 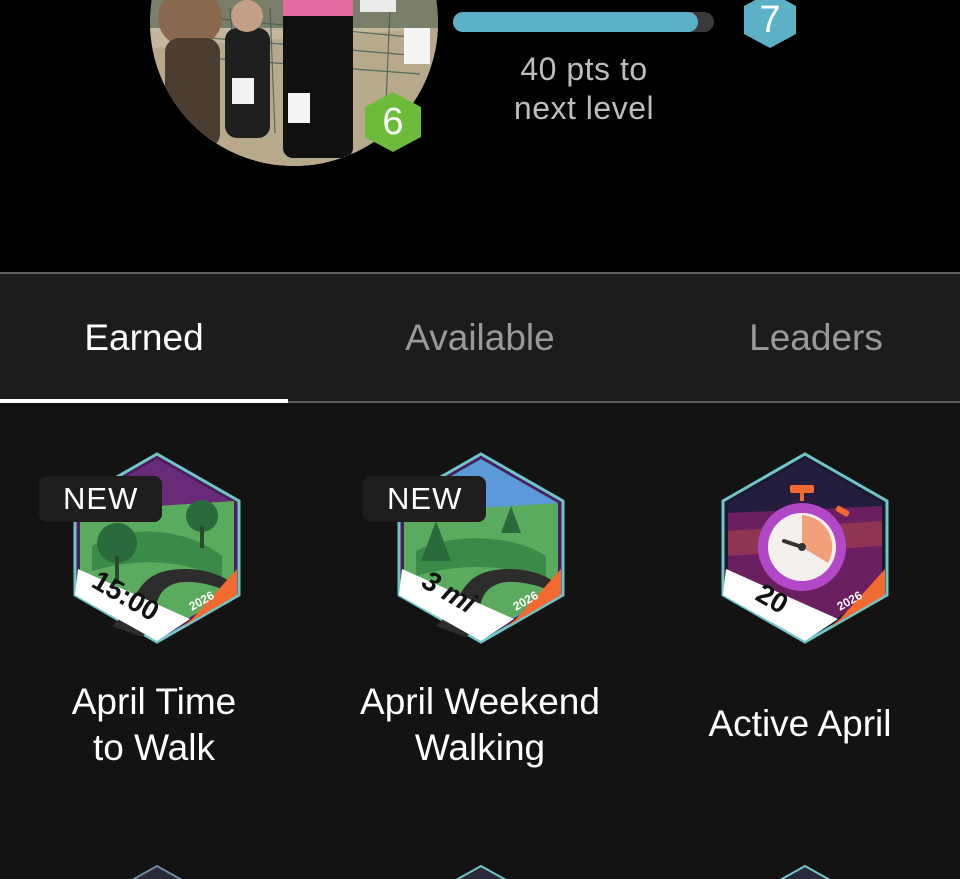 I want to click on points-line-2: next level, so click(x=584, y=108).